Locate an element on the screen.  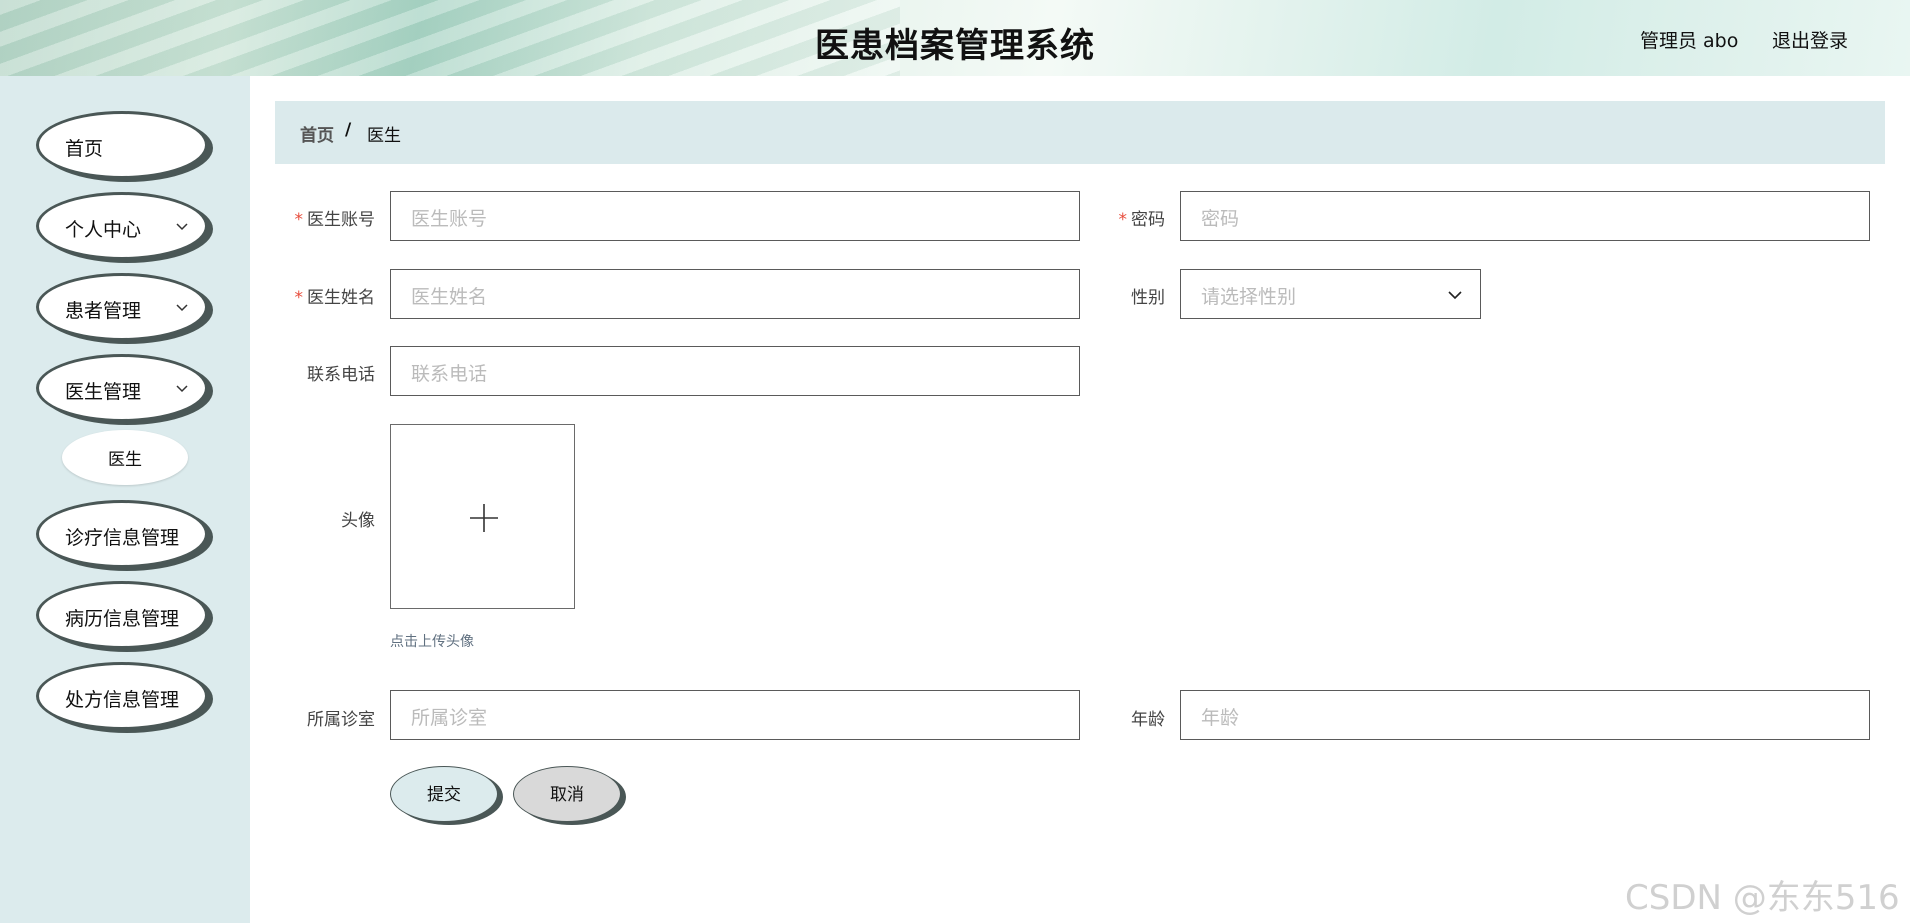
age-label: 年龄 is located at coordinates (1148, 720).